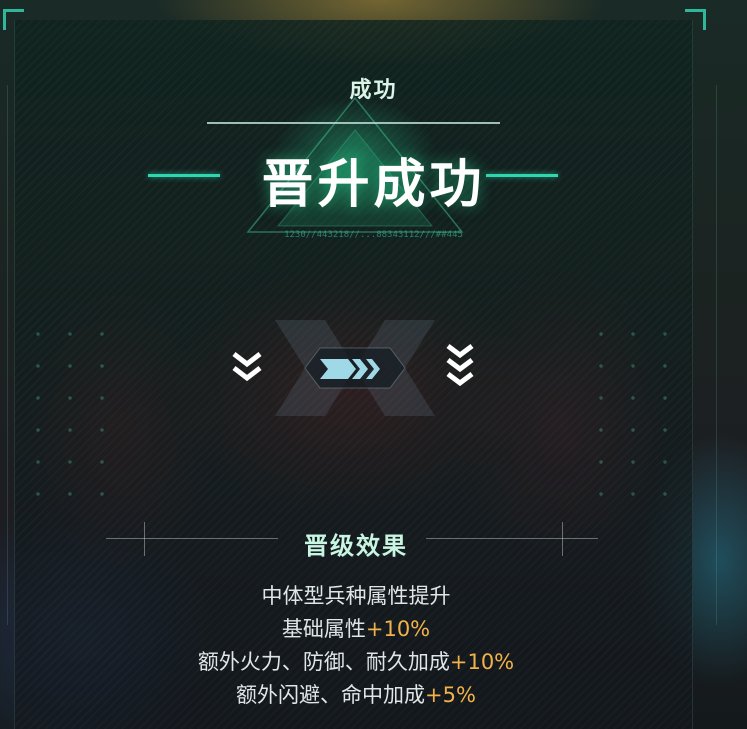 The width and height of the screenshot is (747, 729). I want to click on triple-chevron-down-icon, so click(460, 365).